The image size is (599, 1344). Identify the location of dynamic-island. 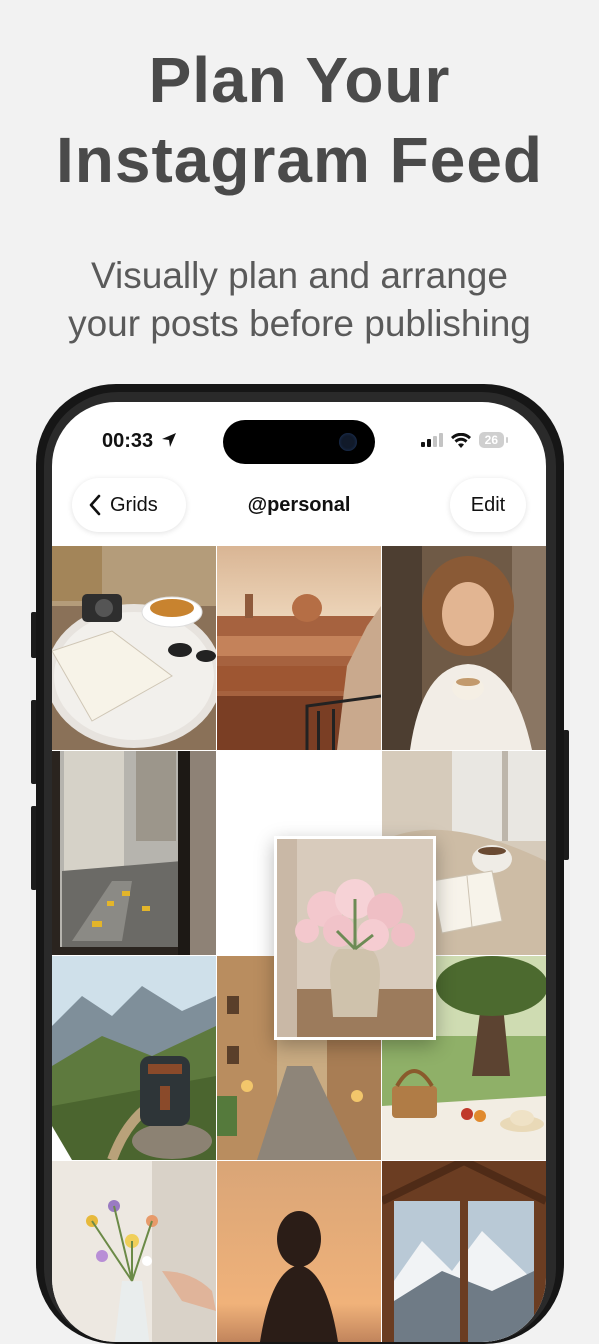
(299, 442).